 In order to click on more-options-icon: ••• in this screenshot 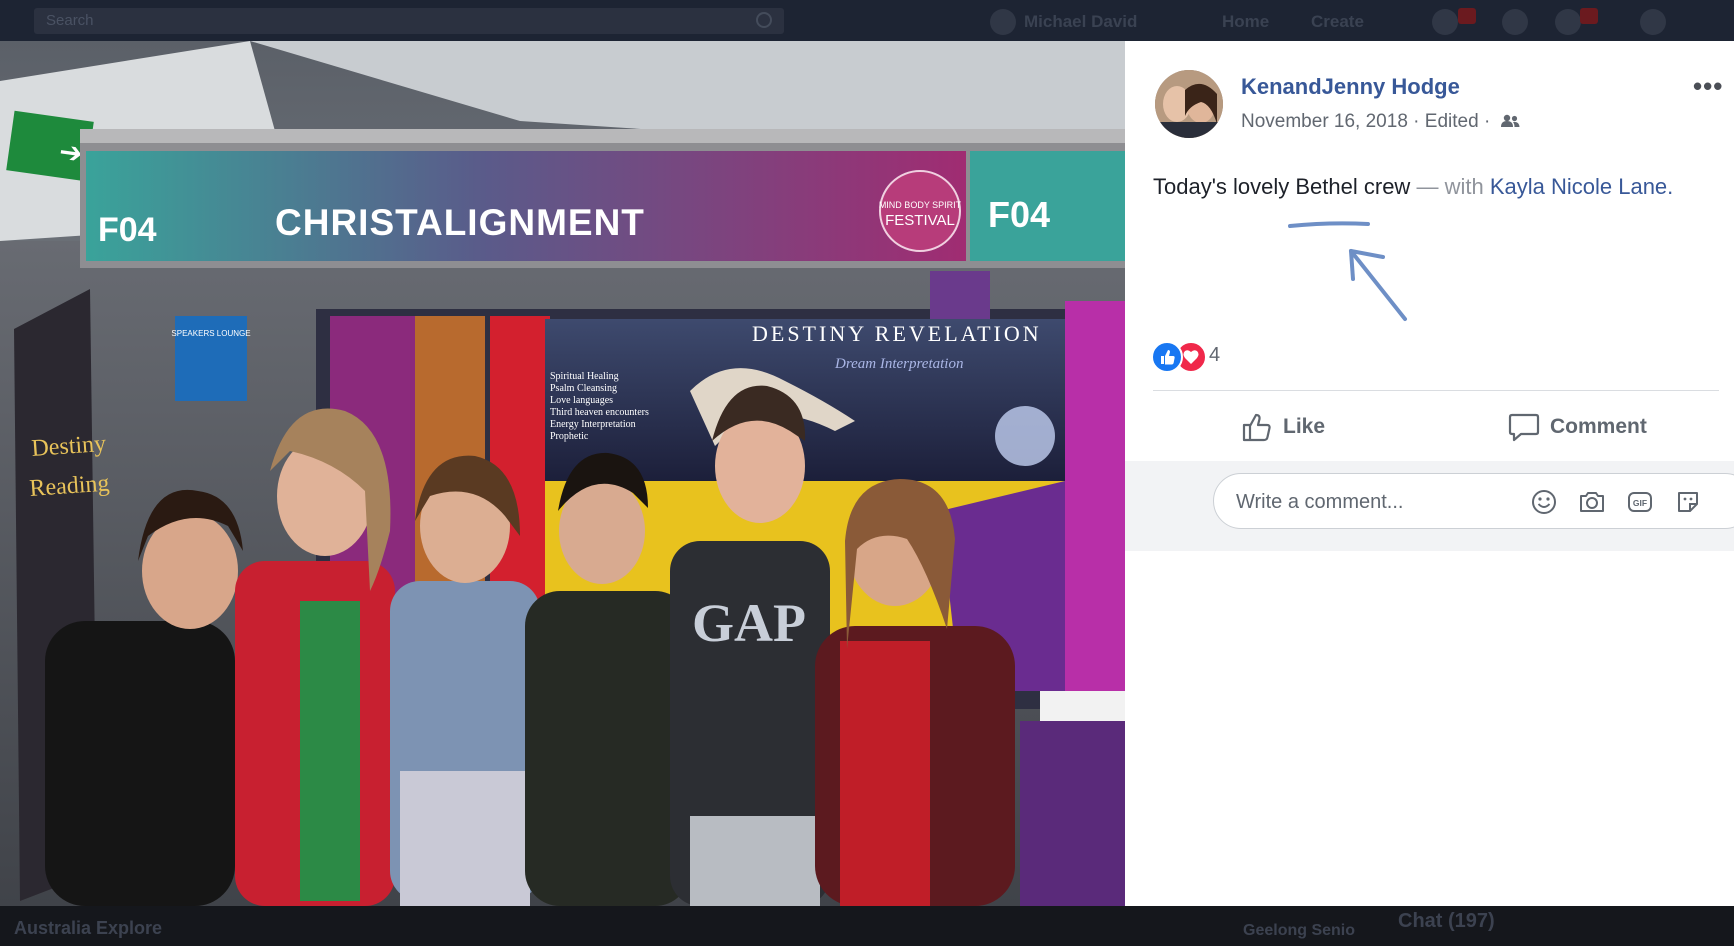, I will do `click(1708, 86)`.